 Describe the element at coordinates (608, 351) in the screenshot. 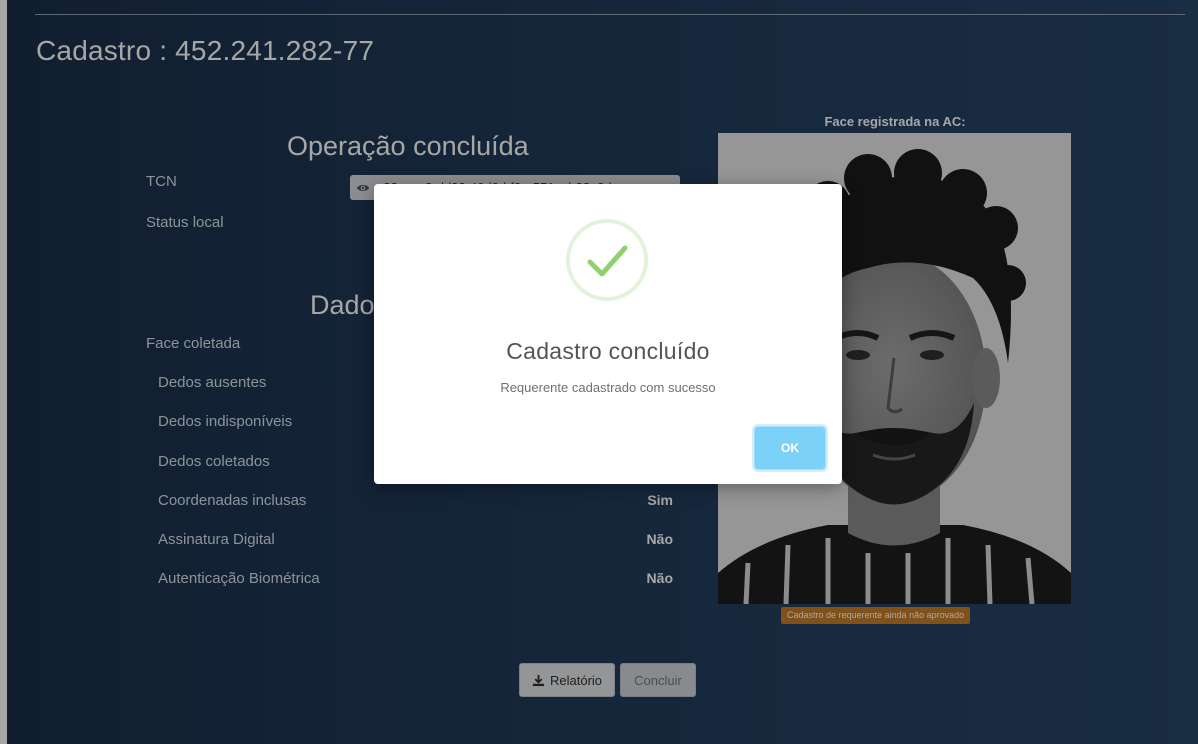

I see `modal-title: Cadastro concluído` at that location.